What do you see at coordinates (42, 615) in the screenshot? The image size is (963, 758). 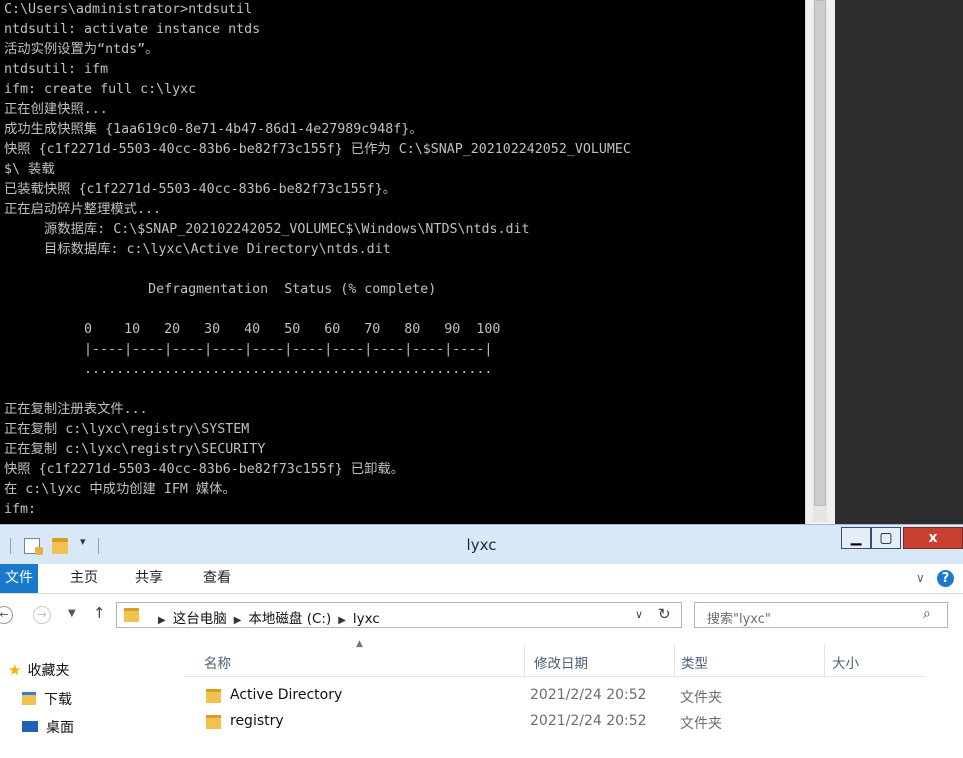 I see `forward-icon: →` at bounding box center [42, 615].